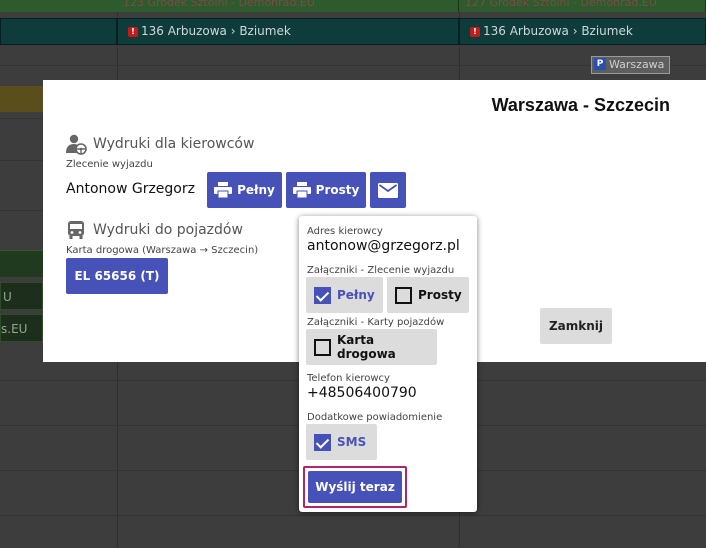  I want to click on print-full-button: Pełny, so click(244, 190).